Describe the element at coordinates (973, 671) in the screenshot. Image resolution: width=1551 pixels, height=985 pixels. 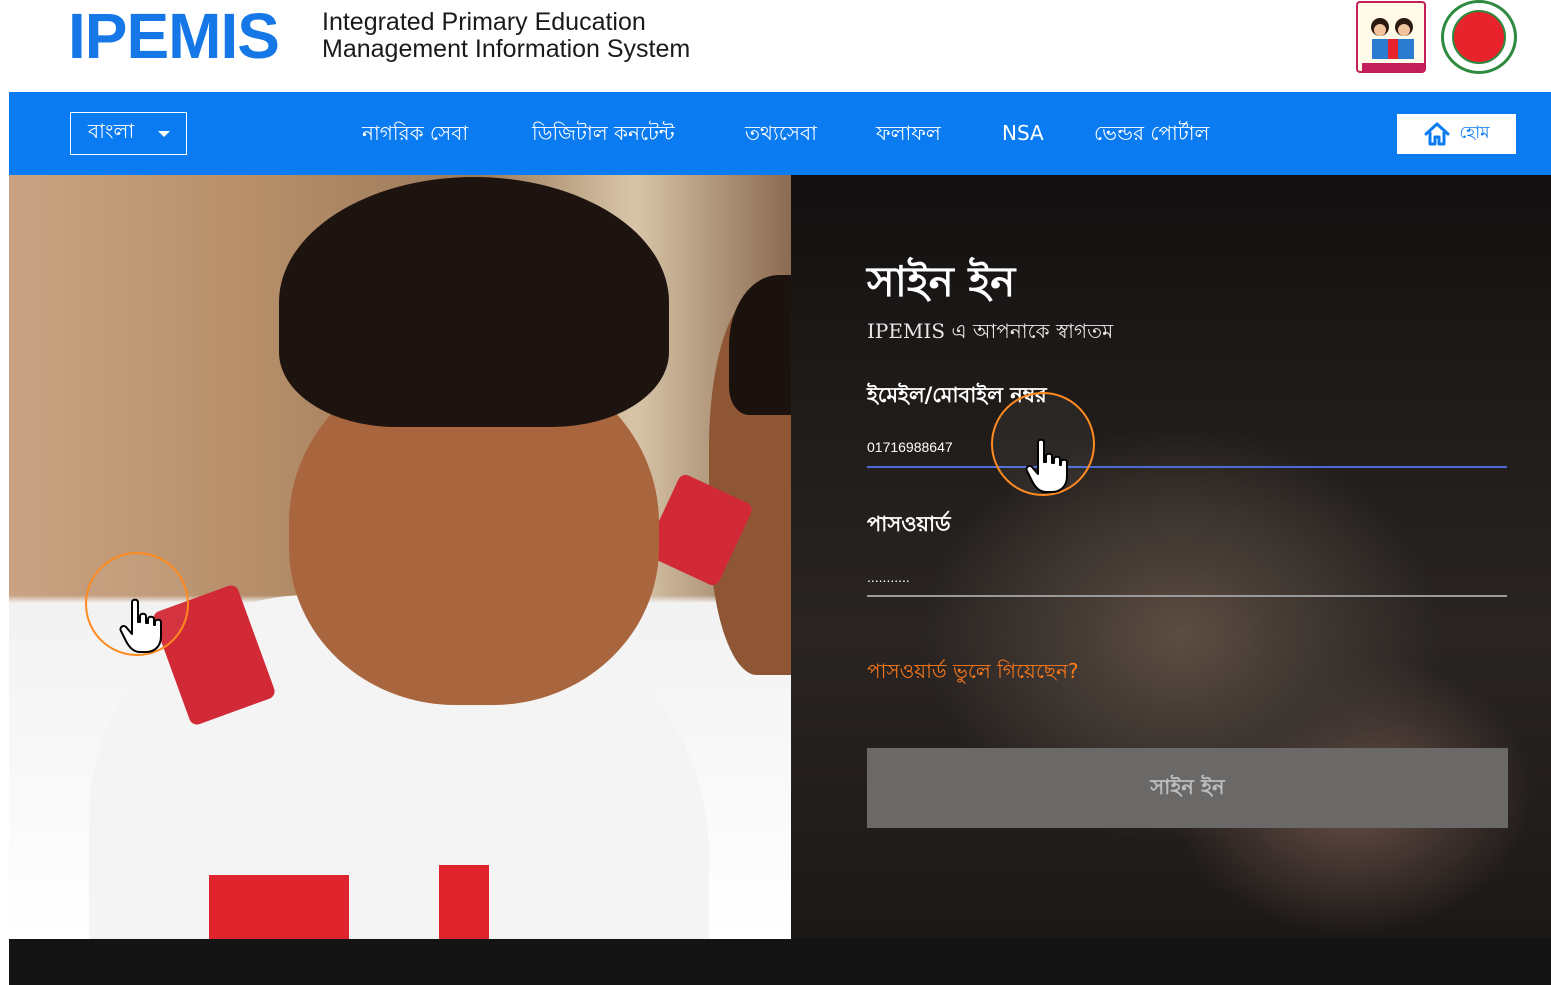
I see `forgot-password-link: পাসওয়ার্ড ভুলে গিয়েছেন?` at that location.